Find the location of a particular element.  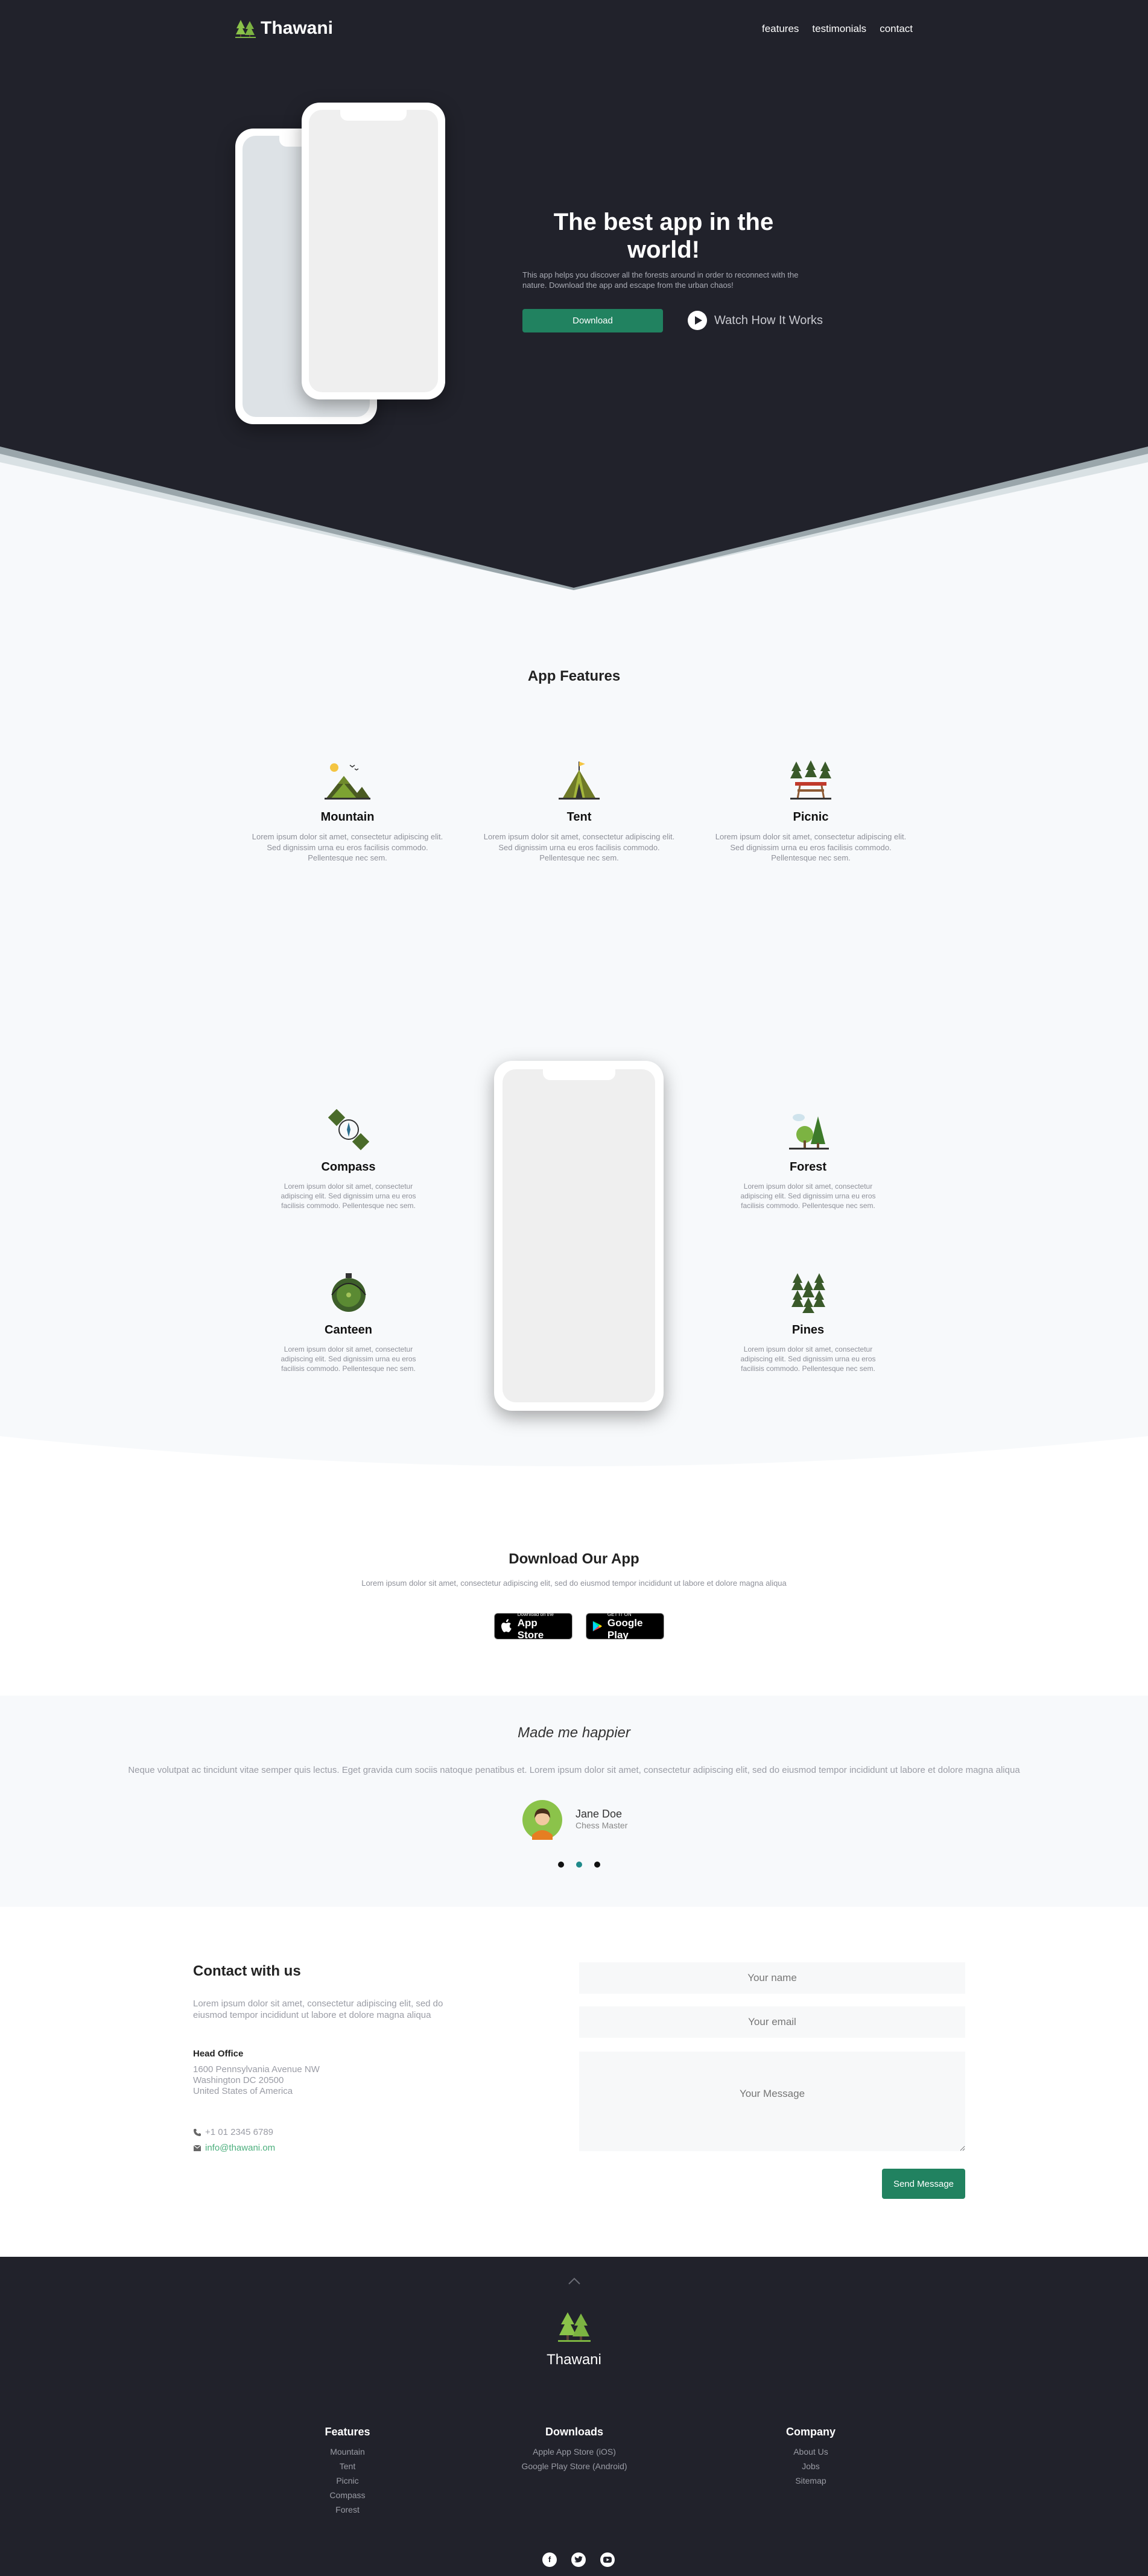

play-icon is located at coordinates (697, 321).